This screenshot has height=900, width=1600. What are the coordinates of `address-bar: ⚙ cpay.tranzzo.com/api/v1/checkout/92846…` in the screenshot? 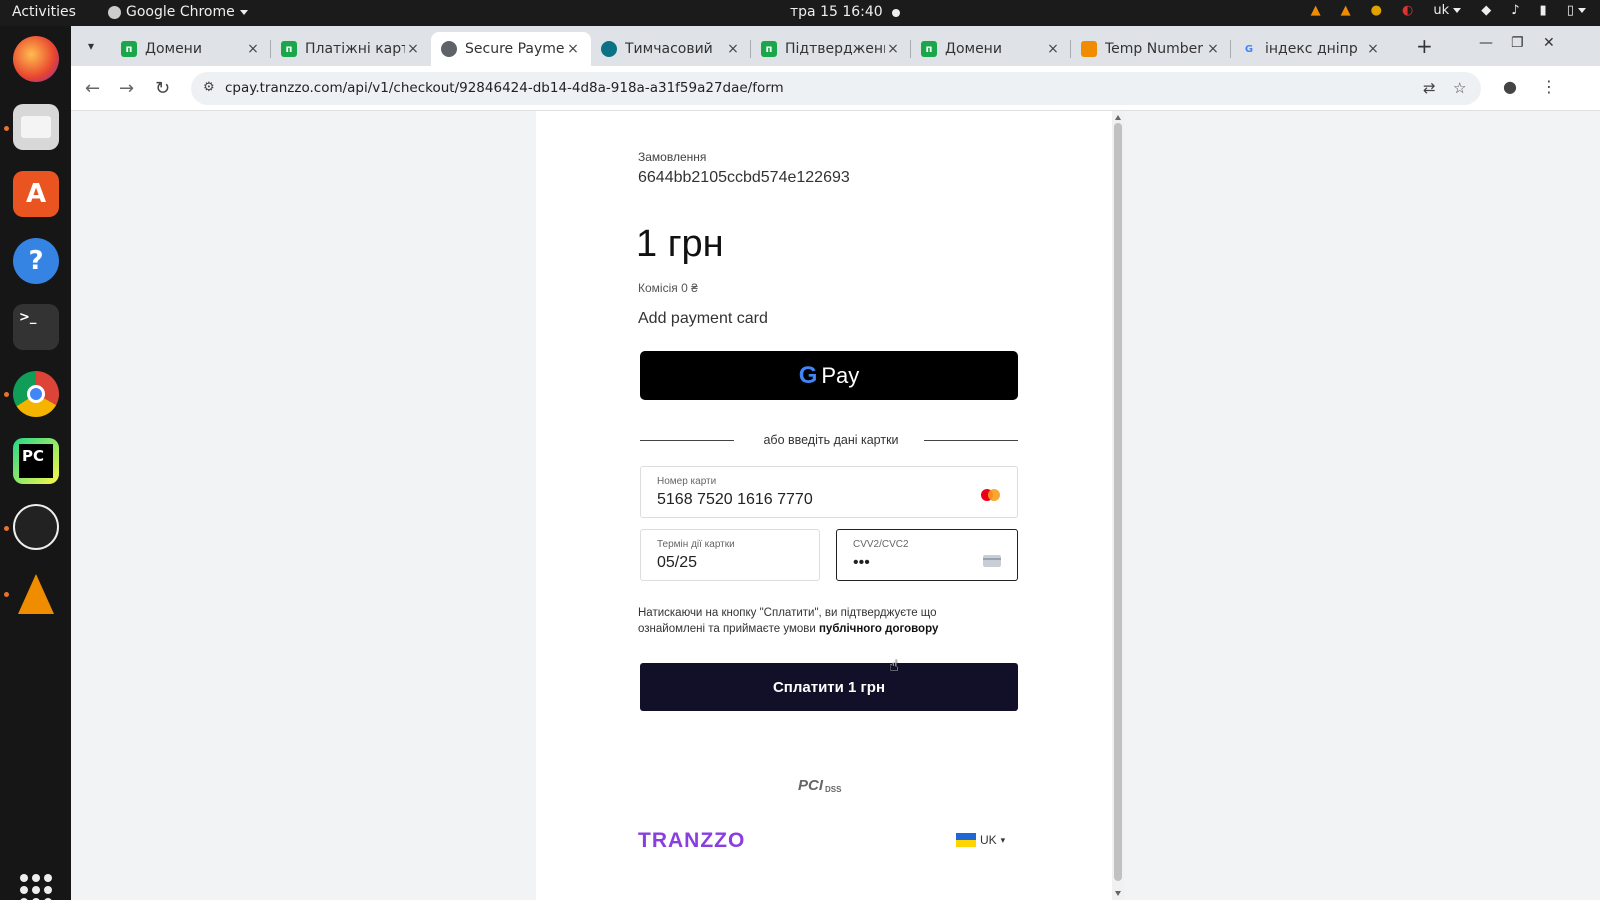 It's located at (836, 88).